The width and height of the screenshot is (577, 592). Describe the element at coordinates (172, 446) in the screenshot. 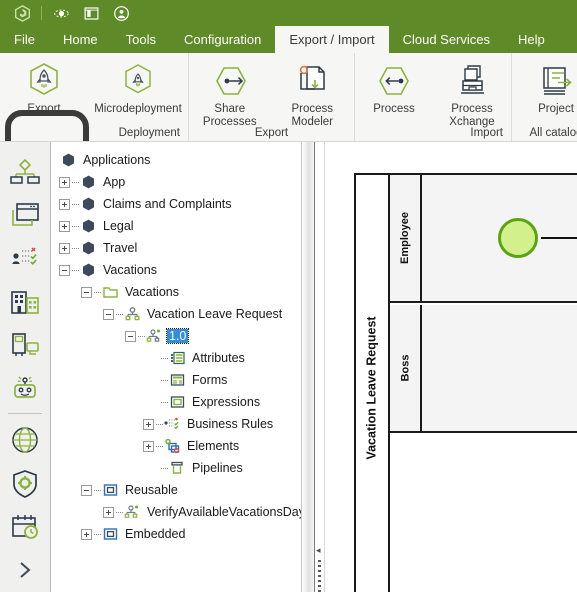

I see `elements-icon` at that location.